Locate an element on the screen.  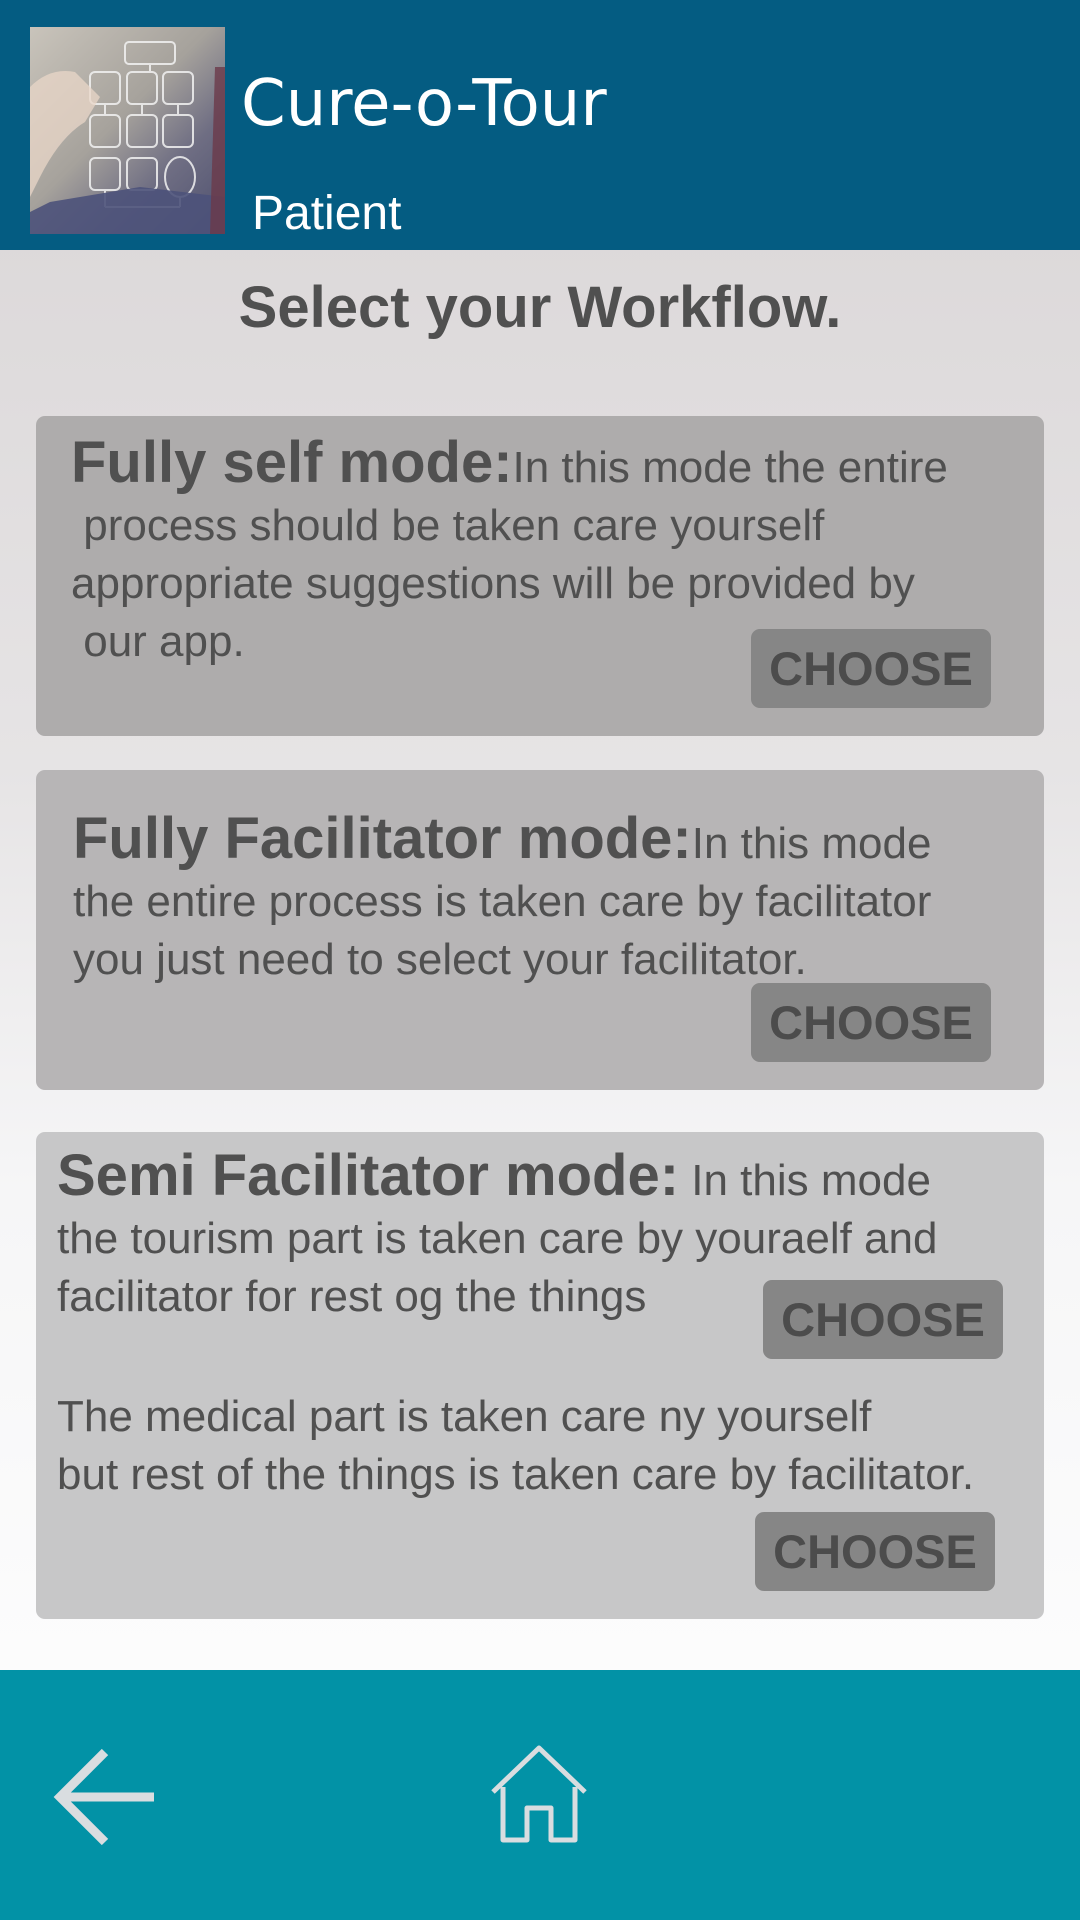
mode-name: Semi Facilitator mode: is located at coordinates (368, 1175).